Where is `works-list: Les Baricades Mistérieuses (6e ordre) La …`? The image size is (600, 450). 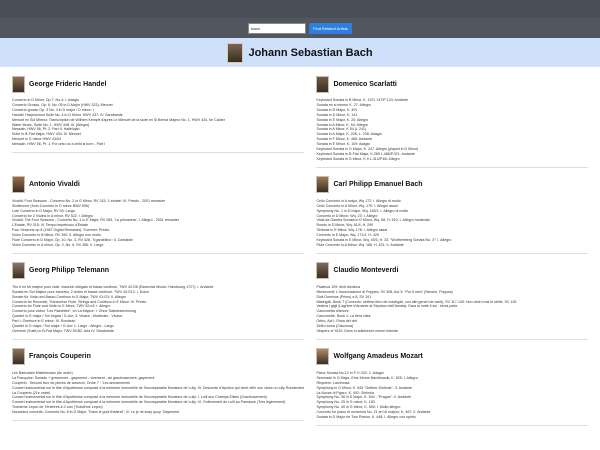 works-list: Les Baricades Mistérieuses (6e ordre) La … is located at coordinates (158, 393).